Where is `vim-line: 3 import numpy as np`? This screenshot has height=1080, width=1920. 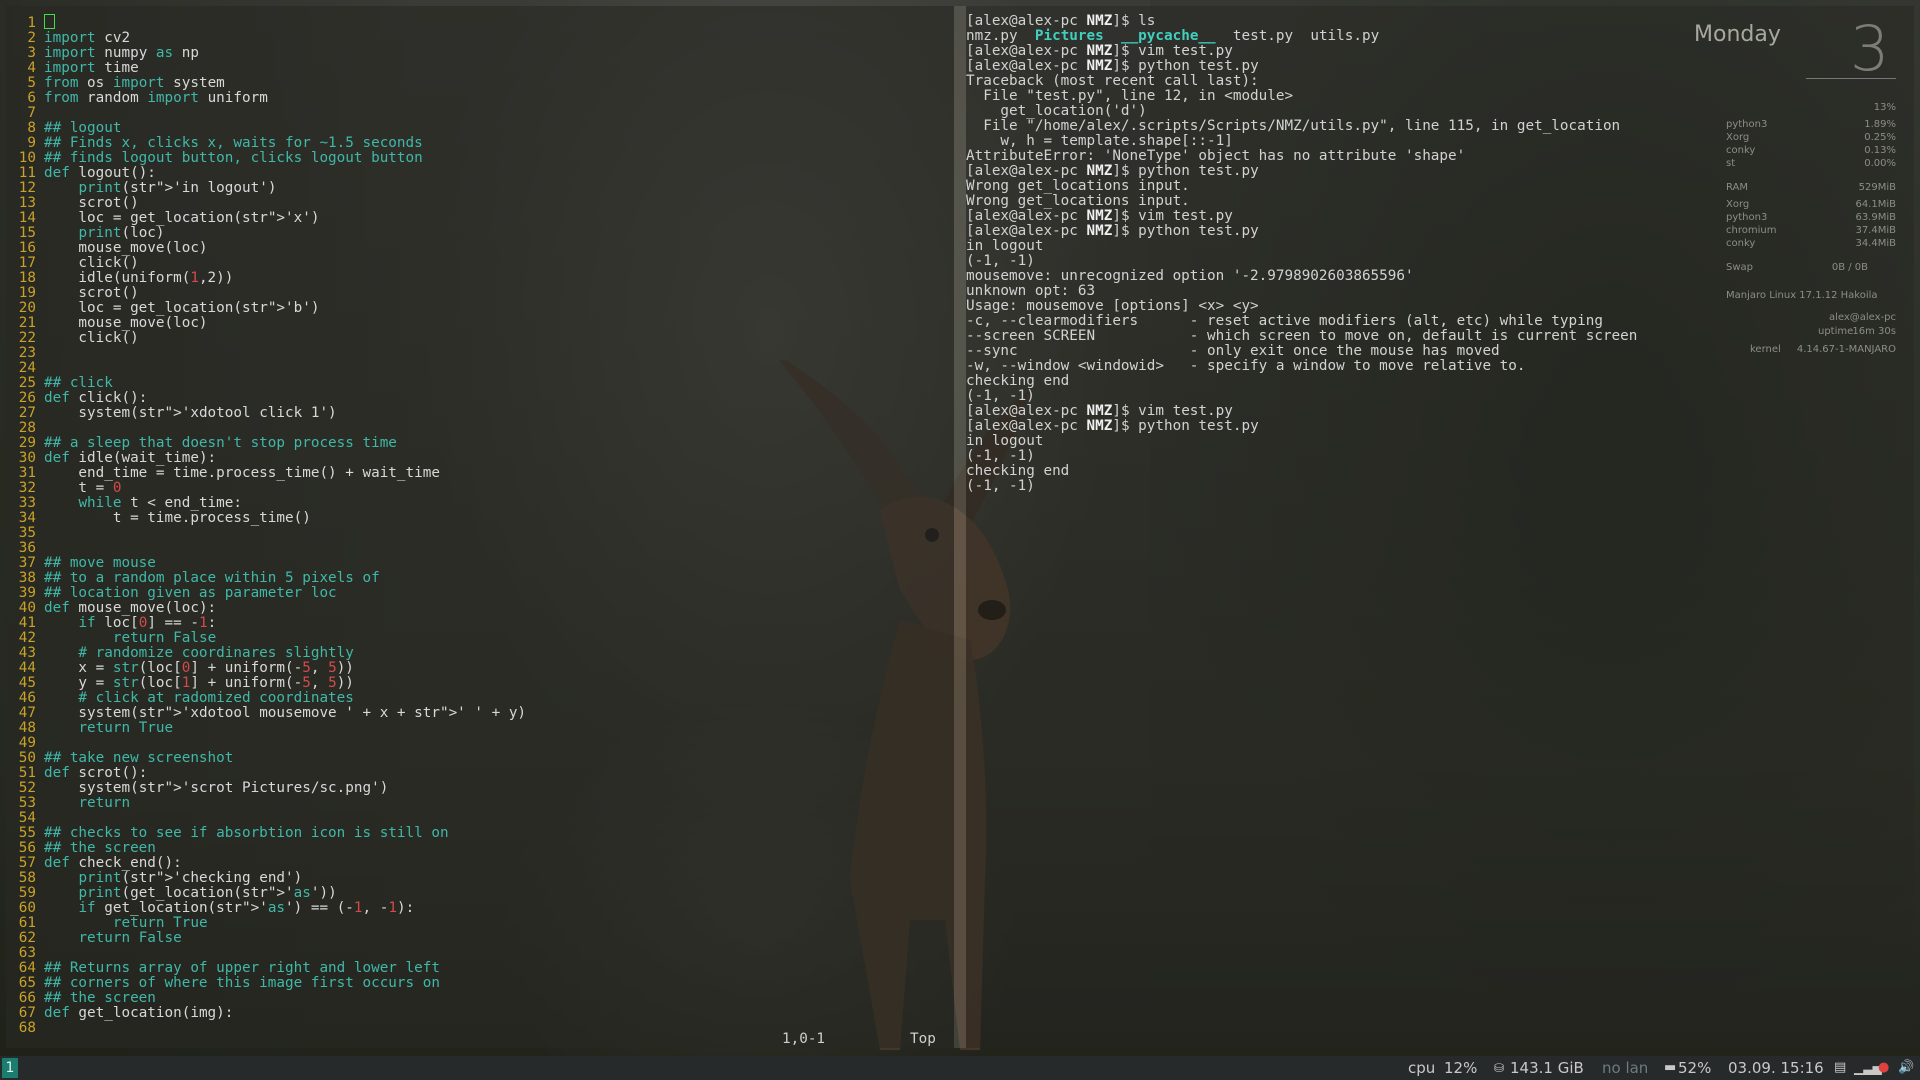 vim-line: 3 import numpy as np is located at coordinates (266, 53).